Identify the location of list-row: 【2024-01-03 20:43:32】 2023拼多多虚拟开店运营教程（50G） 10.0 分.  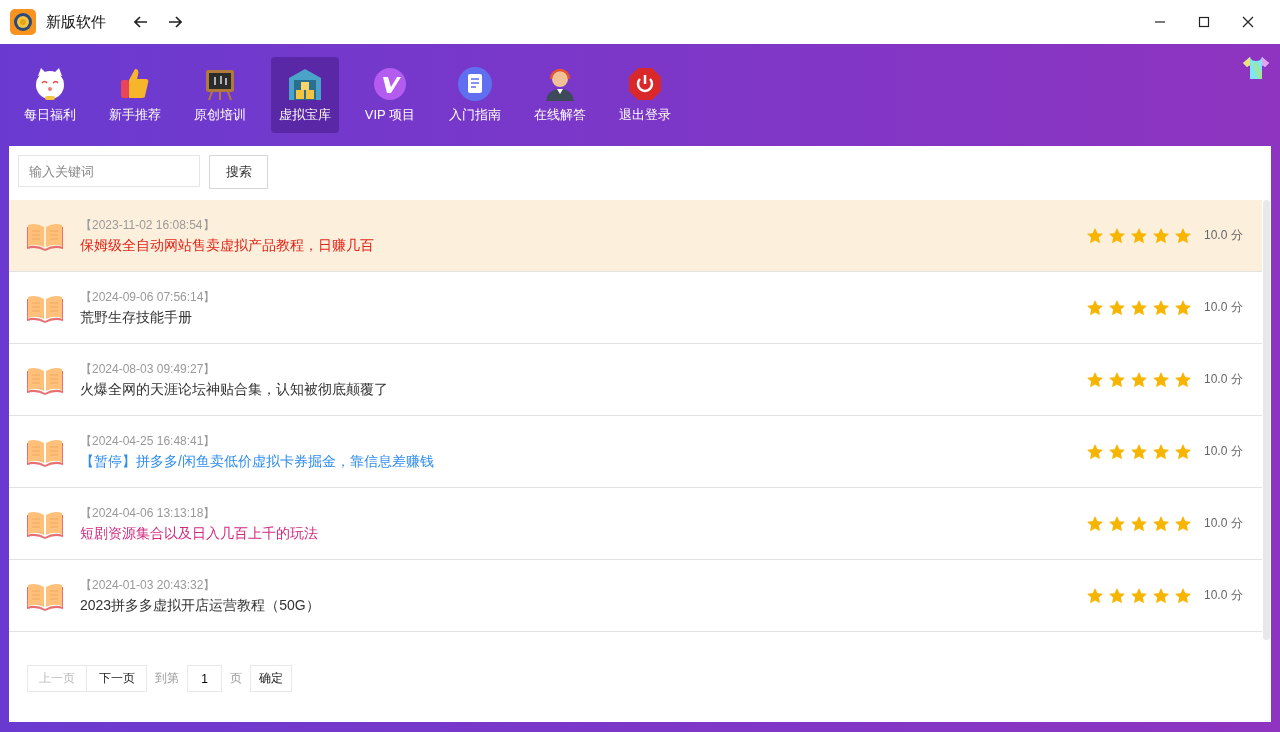
(635, 596).